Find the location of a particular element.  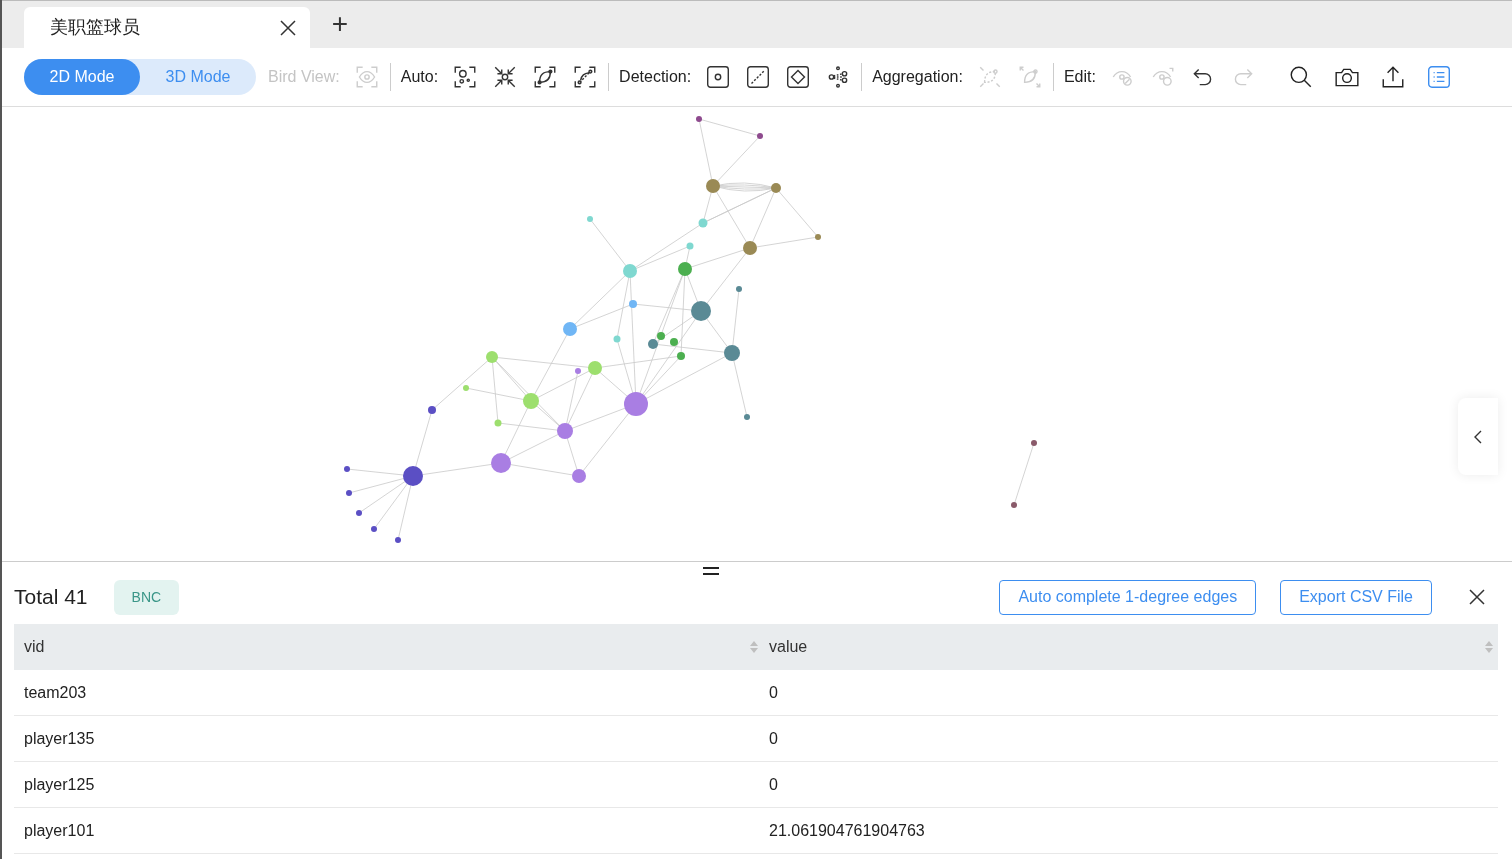

toolbar-label: Aggregation: is located at coordinates (917, 77).